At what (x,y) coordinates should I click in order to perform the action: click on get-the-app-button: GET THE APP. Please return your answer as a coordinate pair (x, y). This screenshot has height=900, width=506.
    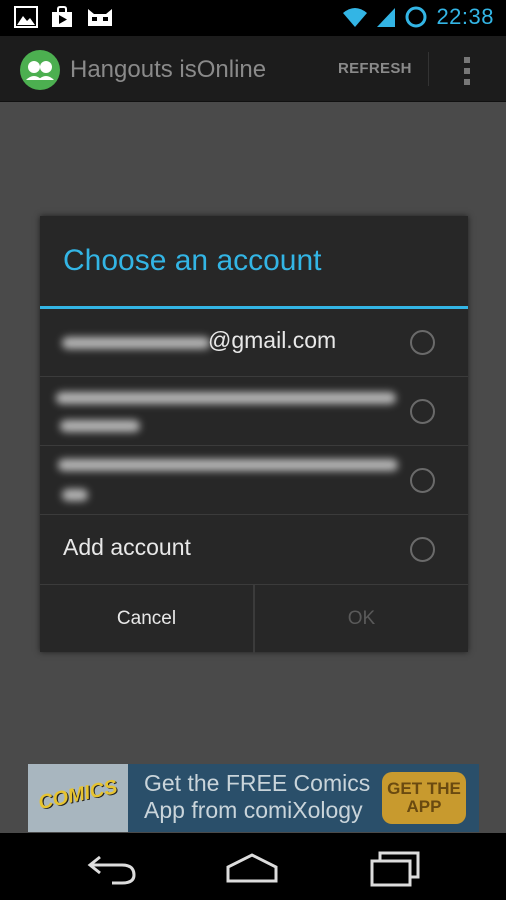
    Looking at the image, I should click on (424, 798).